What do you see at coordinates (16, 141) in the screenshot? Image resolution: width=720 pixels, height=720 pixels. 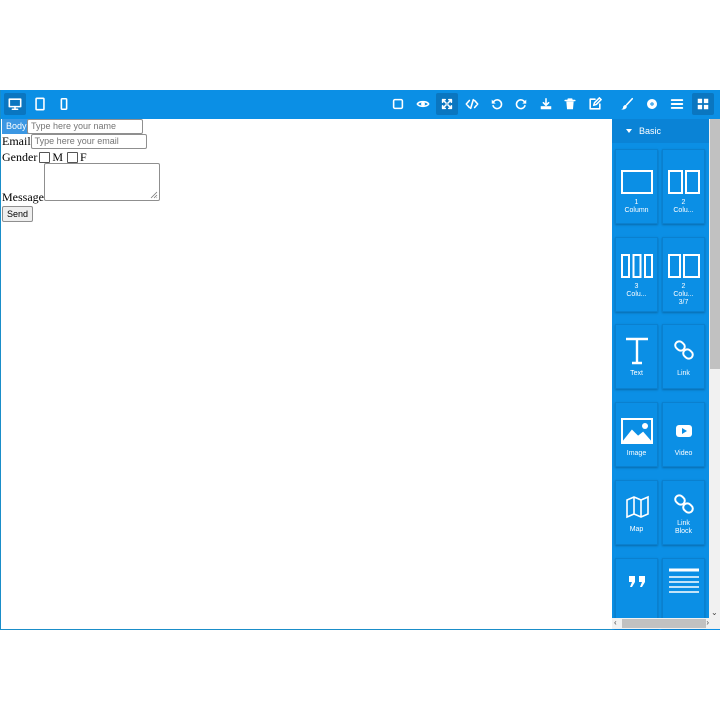 I see `email-label: Email` at bounding box center [16, 141].